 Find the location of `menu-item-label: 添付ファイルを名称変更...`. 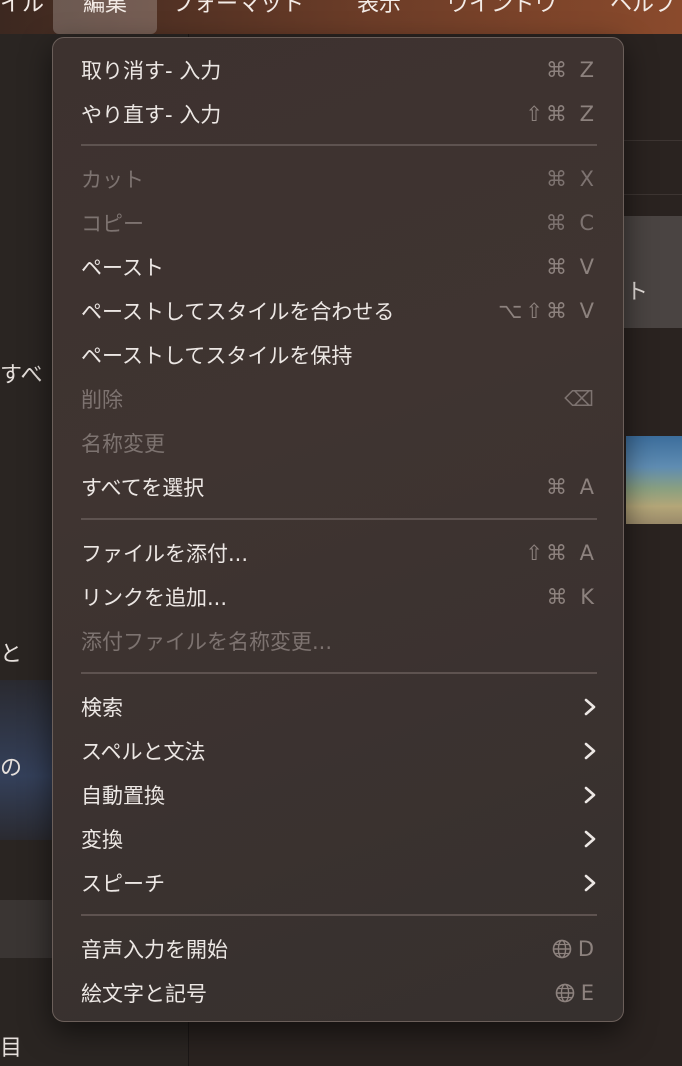

menu-item-label: 添付ファイルを名称変更... is located at coordinates (207, 642).